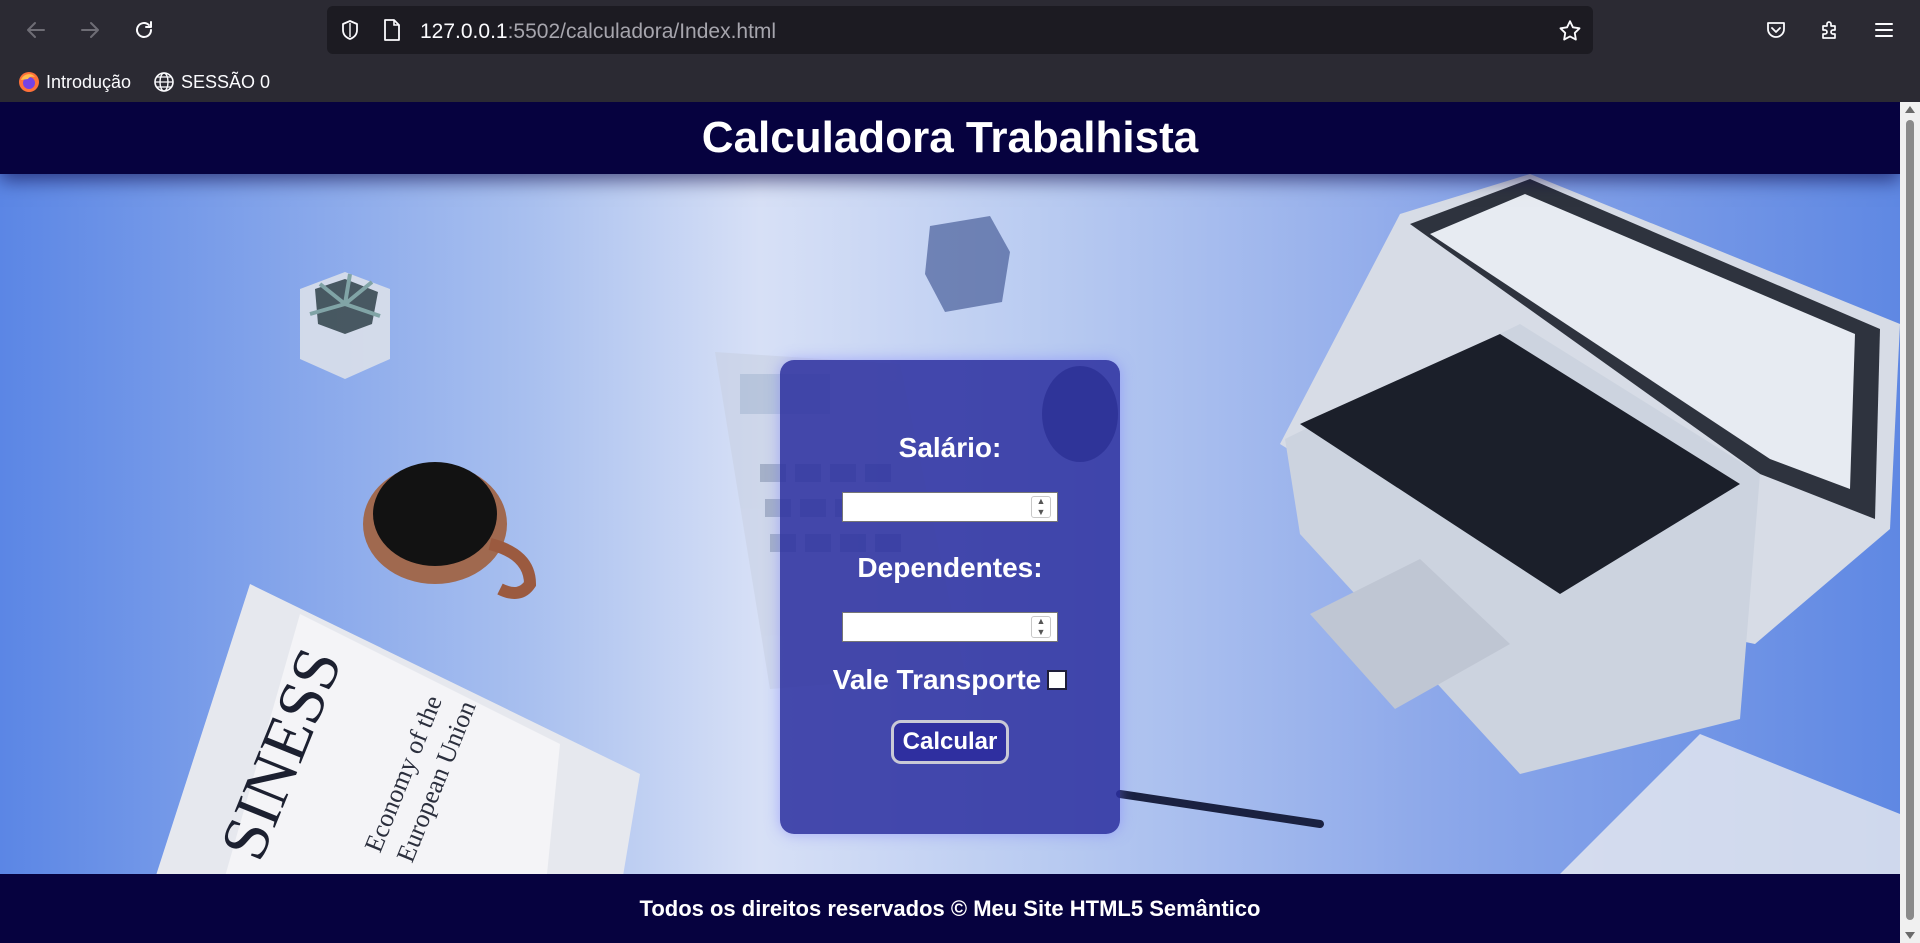 Image resolution: width=1920 pixels, height=943 pixels. What do you see at coordinates (960, 82) in the screenshot?
I see `bookmarks-bar: Introdução SESSÃO 0` at bounding box center [960, 82].